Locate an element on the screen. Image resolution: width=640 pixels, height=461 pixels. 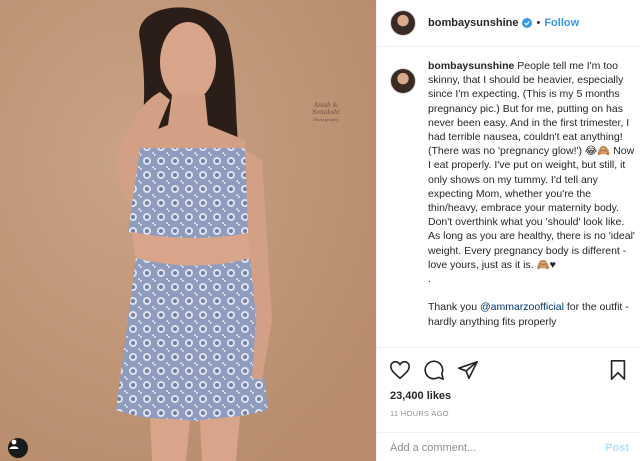
verified-badge-icon is located at coordinates (527, 23).